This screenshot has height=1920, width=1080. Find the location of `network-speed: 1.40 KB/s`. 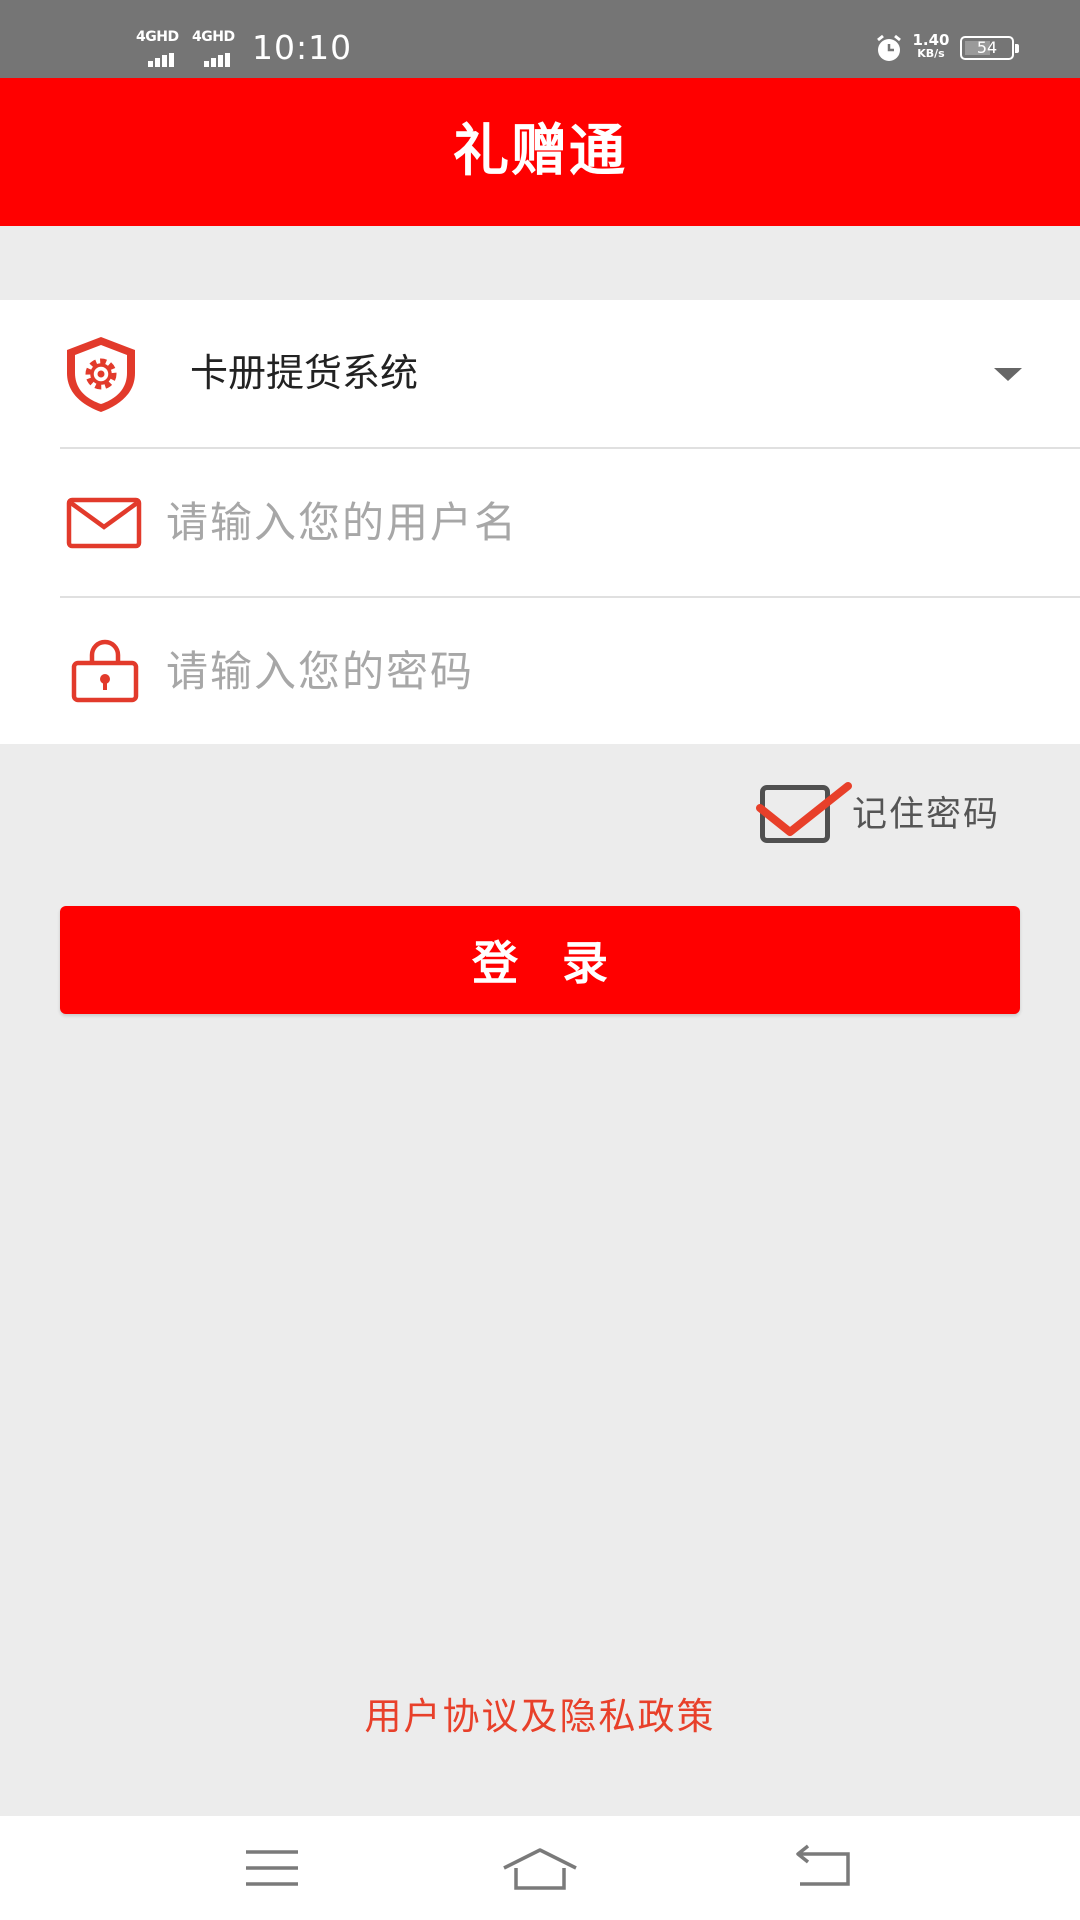

network-speed: 1.40 KB/s is located at coordinates (931, 46).